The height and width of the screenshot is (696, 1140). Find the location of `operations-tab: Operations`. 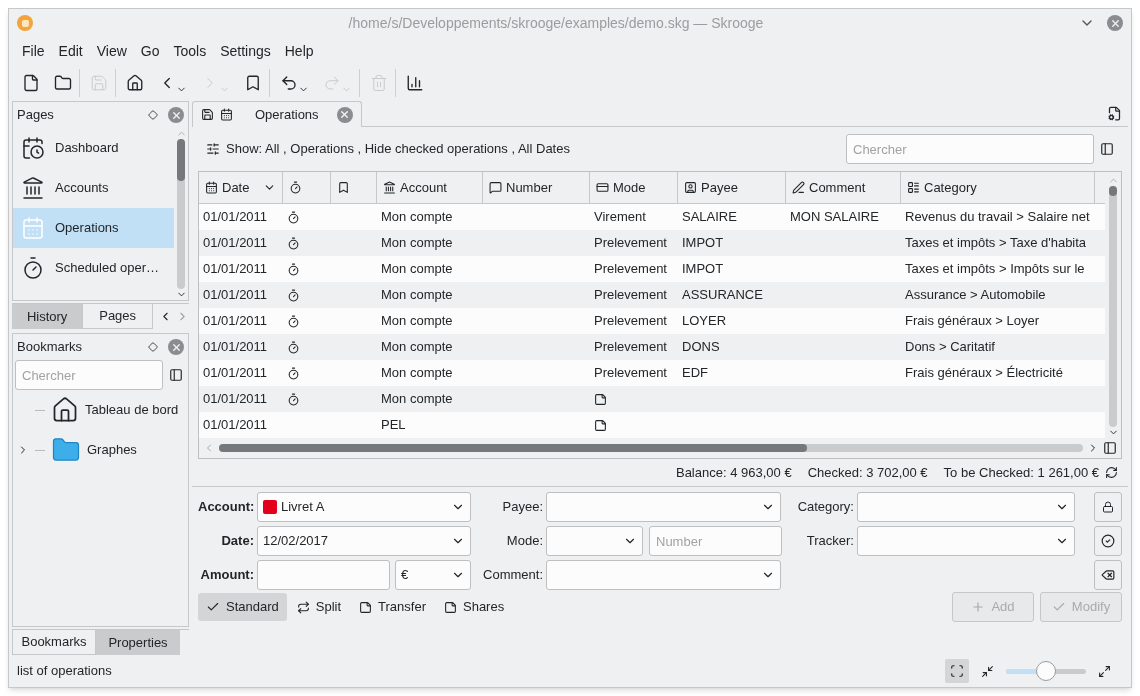

operations-tab: Operations is located at coordinates (277, 114).